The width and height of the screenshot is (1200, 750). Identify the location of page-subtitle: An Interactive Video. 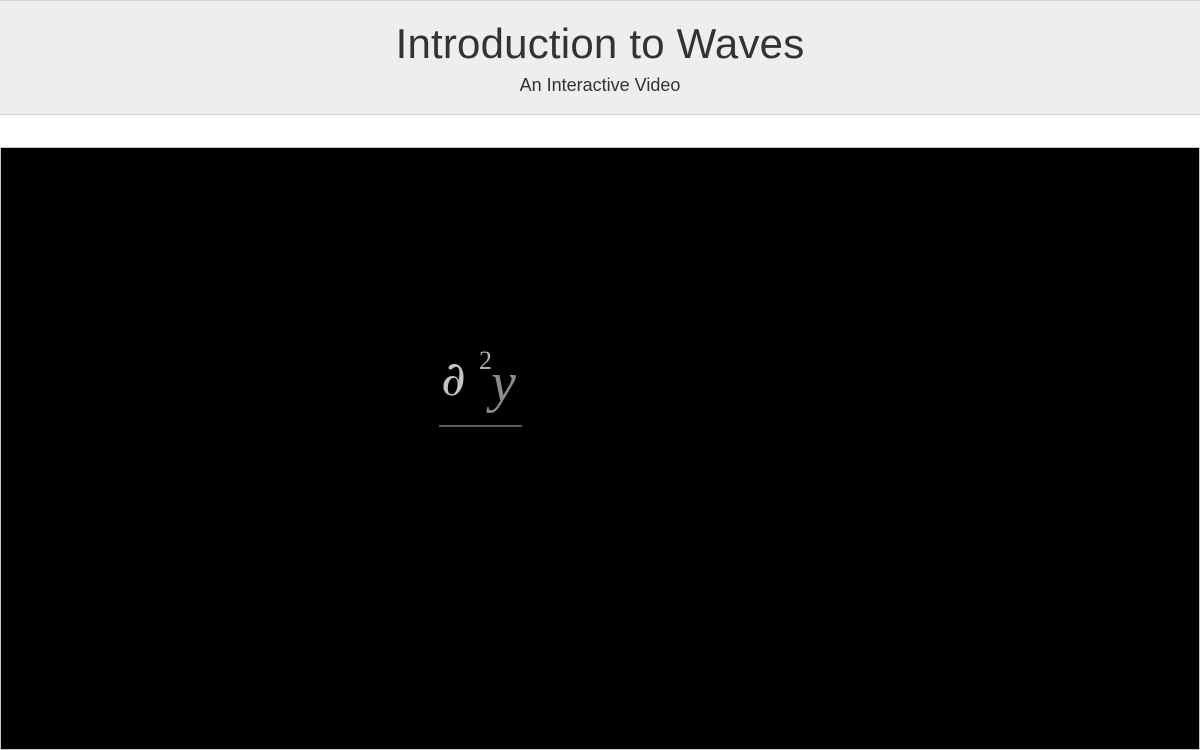
(600, 85).